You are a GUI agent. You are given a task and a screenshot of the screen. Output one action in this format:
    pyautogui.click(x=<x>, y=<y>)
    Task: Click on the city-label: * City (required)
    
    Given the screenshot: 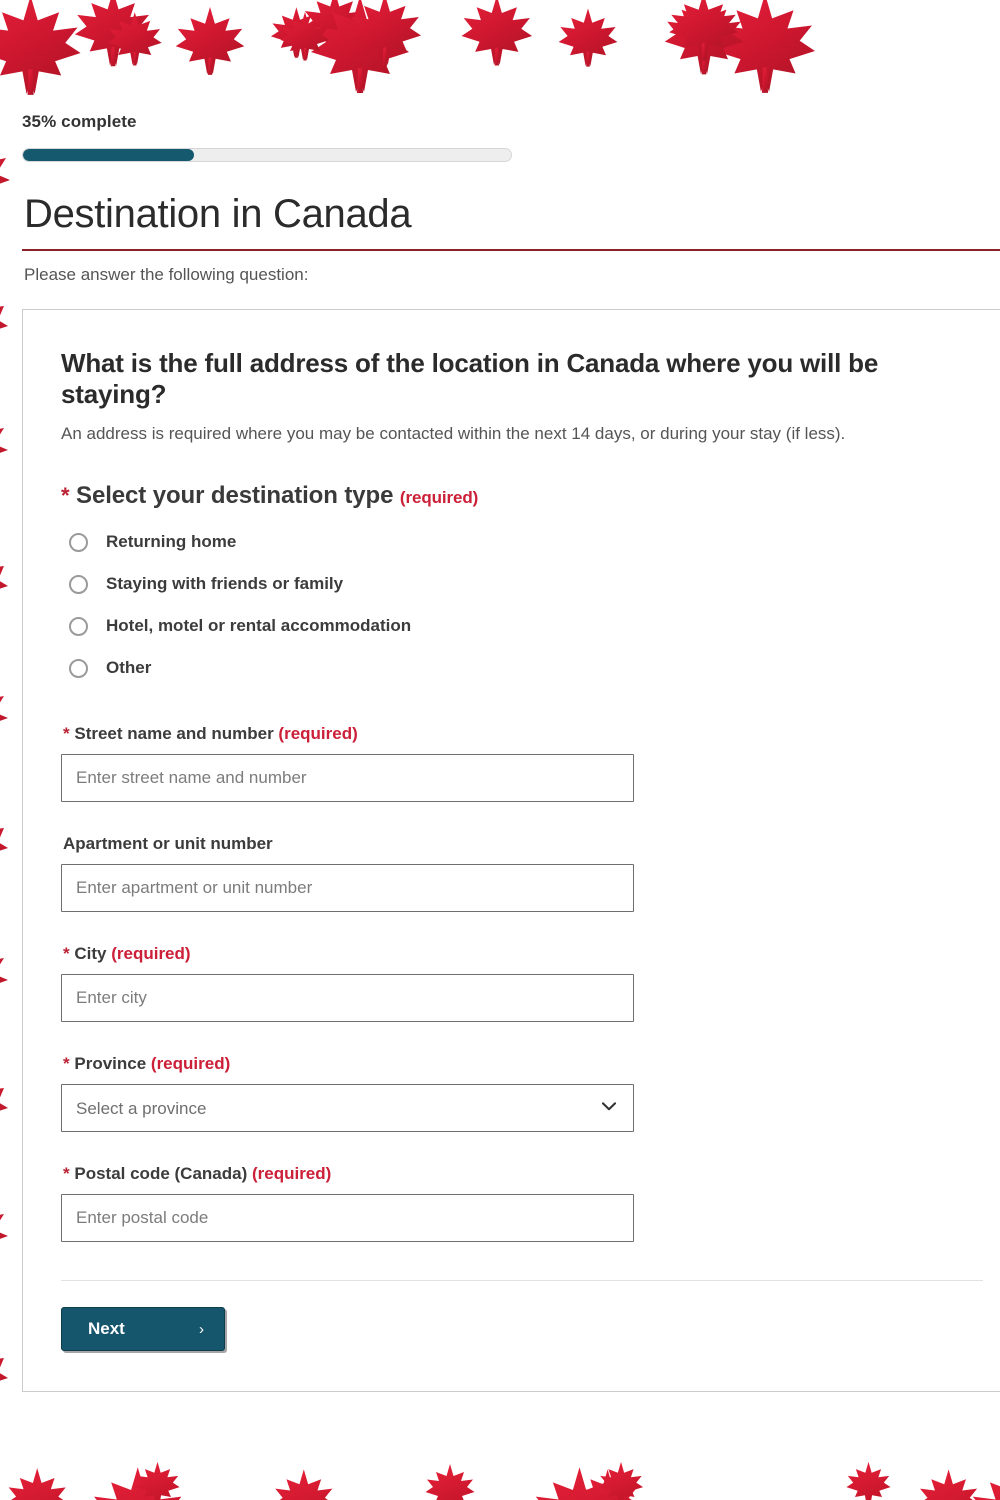 What is the action you would take?
    pyautogui.click(x=522, y=954)
    